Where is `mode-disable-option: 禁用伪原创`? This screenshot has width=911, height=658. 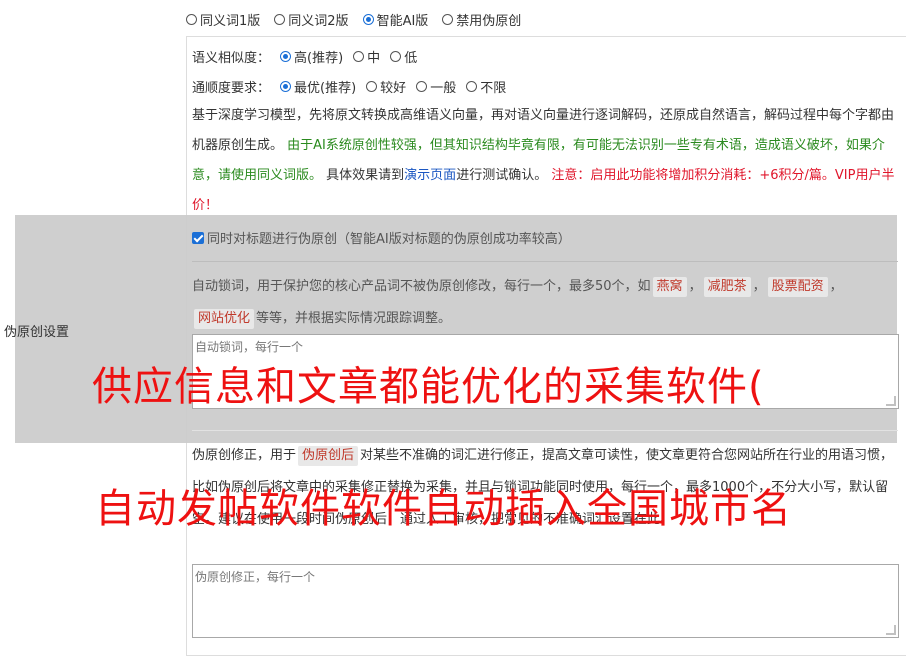 mode-disable-option: 禁用伪原创 is located at coordinates (481, 19).